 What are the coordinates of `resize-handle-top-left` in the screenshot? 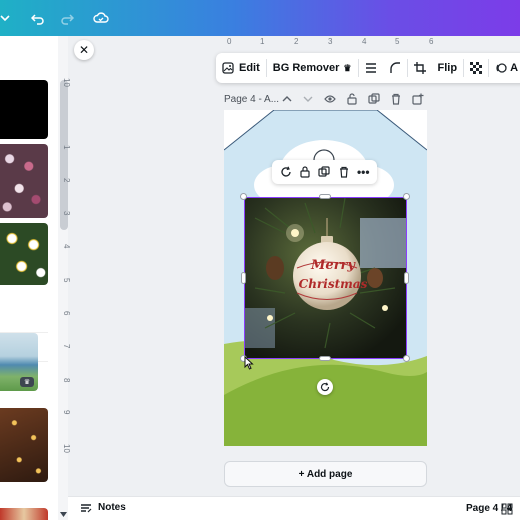 It's located at (243, 196).